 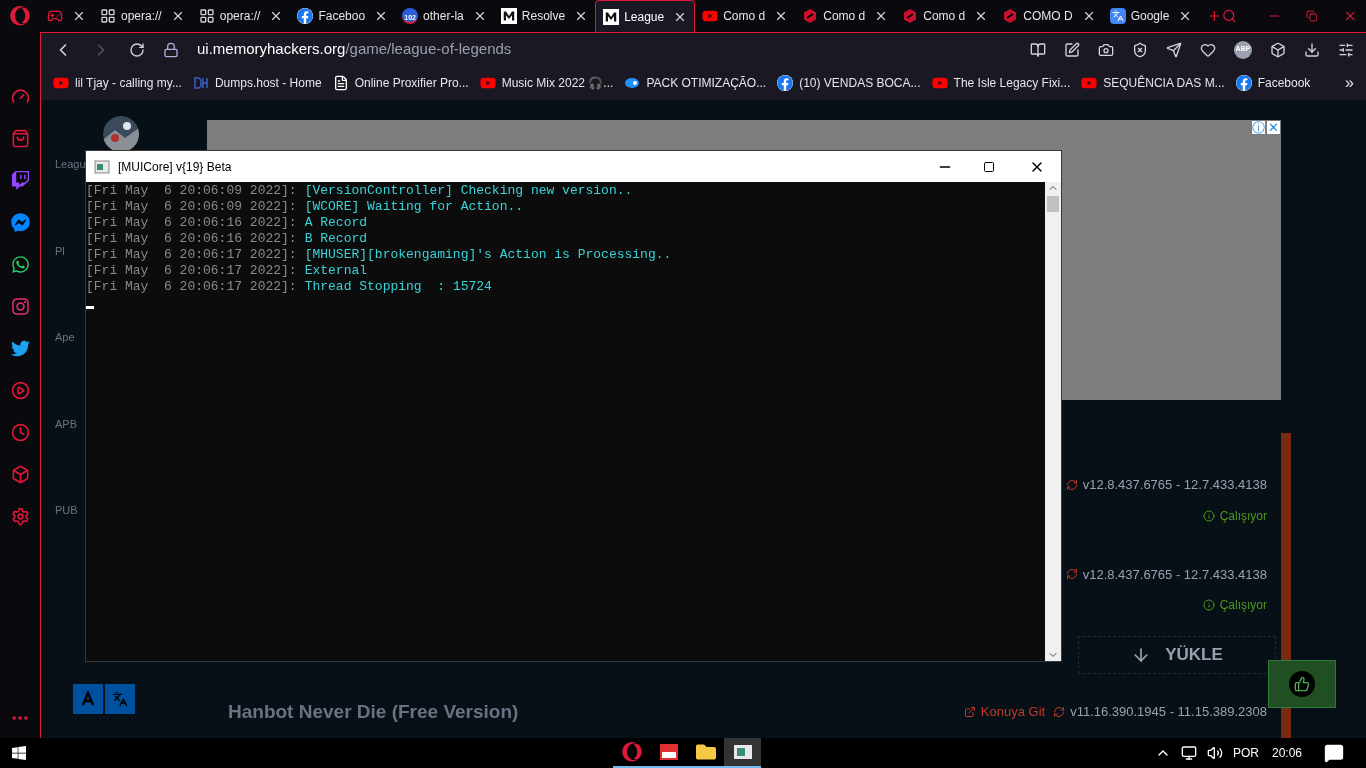 I want to click on whatsapp-icon, so click(x=20, y=264).